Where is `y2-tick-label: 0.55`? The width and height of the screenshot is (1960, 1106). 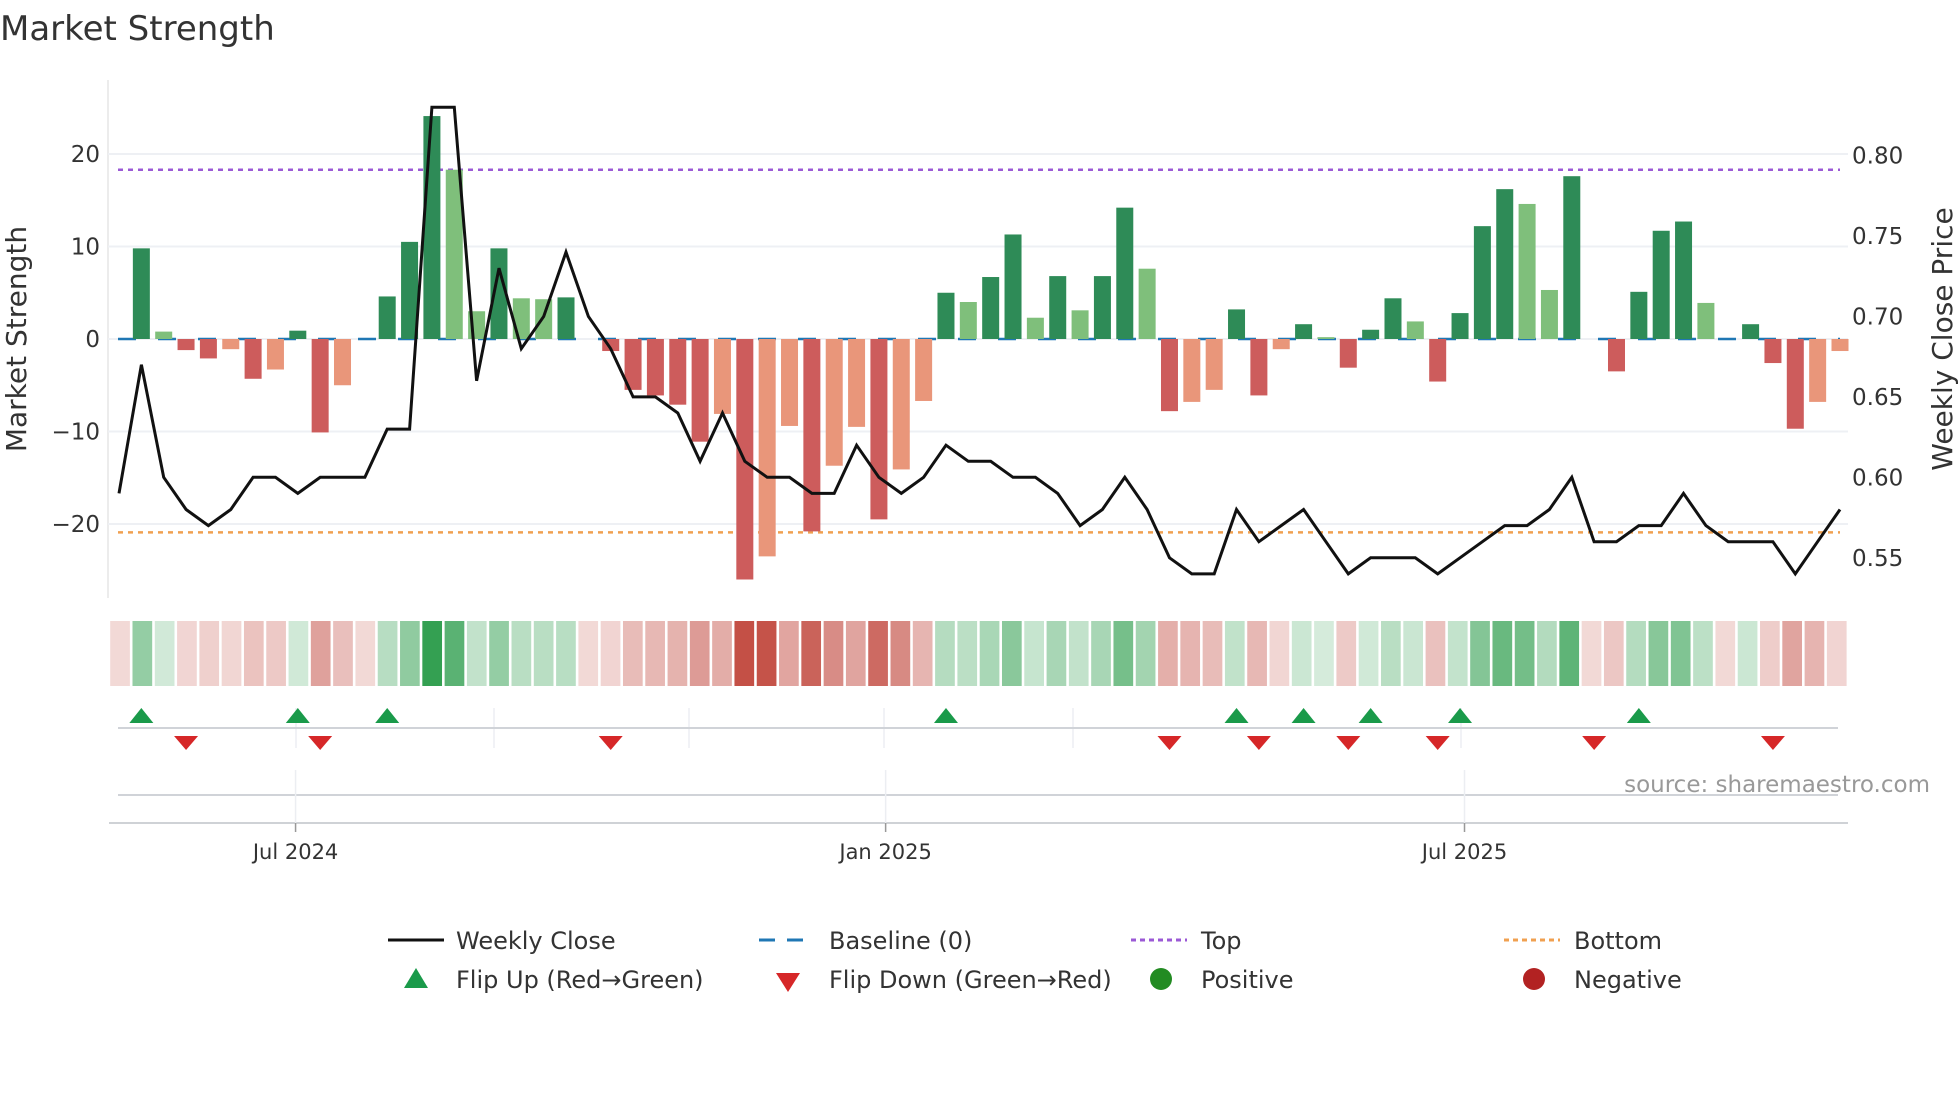
y2-tick-label: 0.55 is located at coordinates (1877, 559).